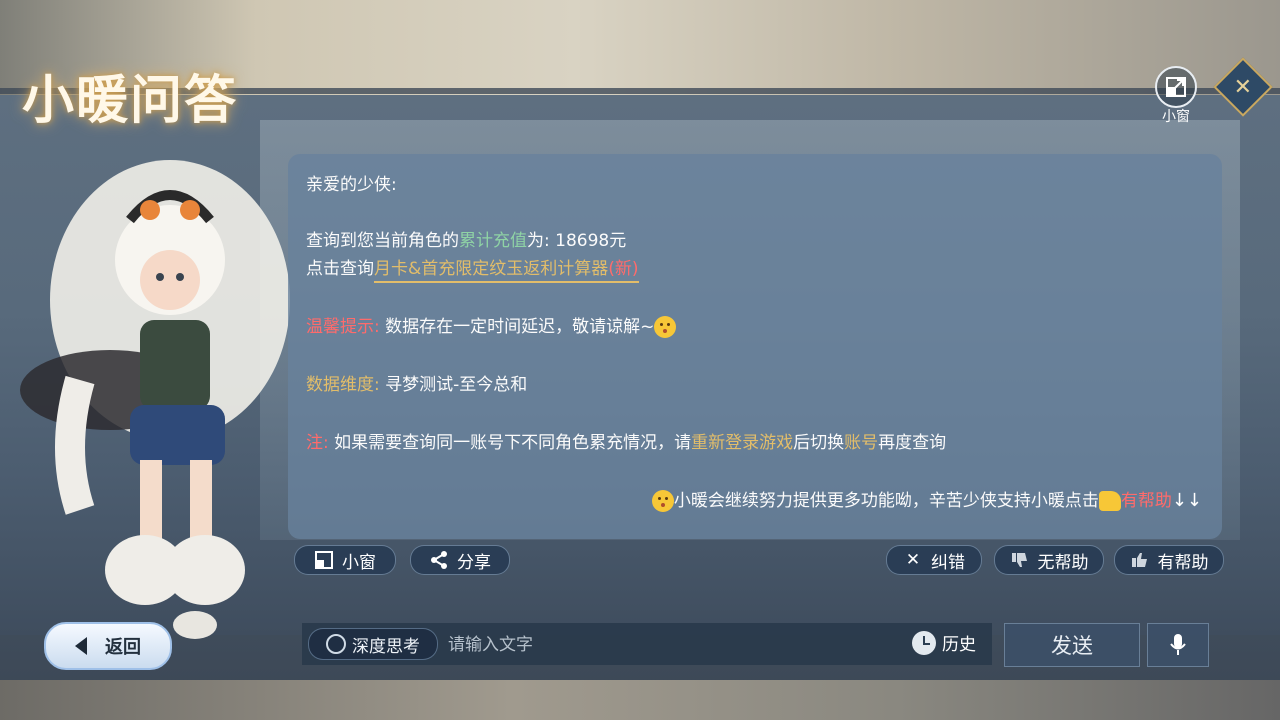 This screenshot has height=720, width=1280. Describe the element at coordinates (886, 501) in the screenshot. I see `footer-text: 小暖会继续努力提供更多功能呦，辛苦少侠支持小暖点击` at that location.